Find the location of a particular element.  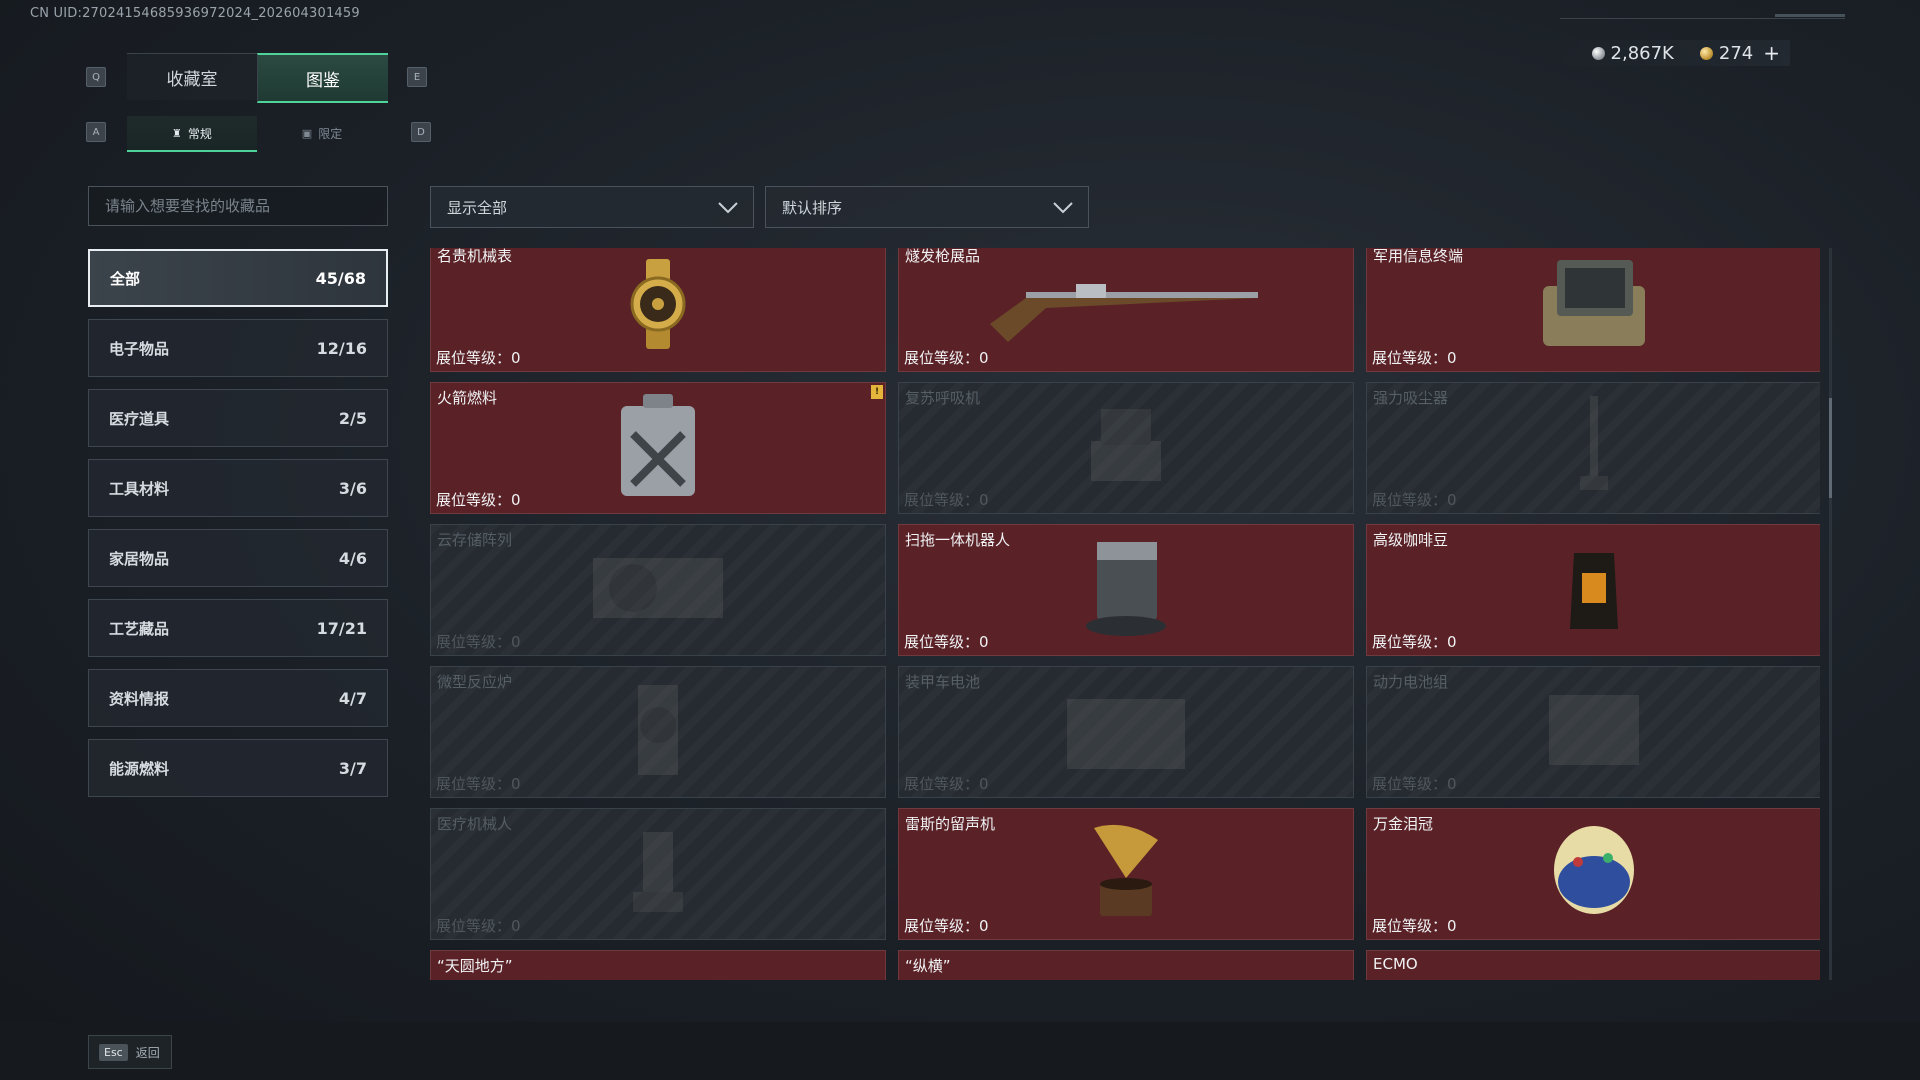

category-label: 能源燃料 is located at coordinates (139, 768).